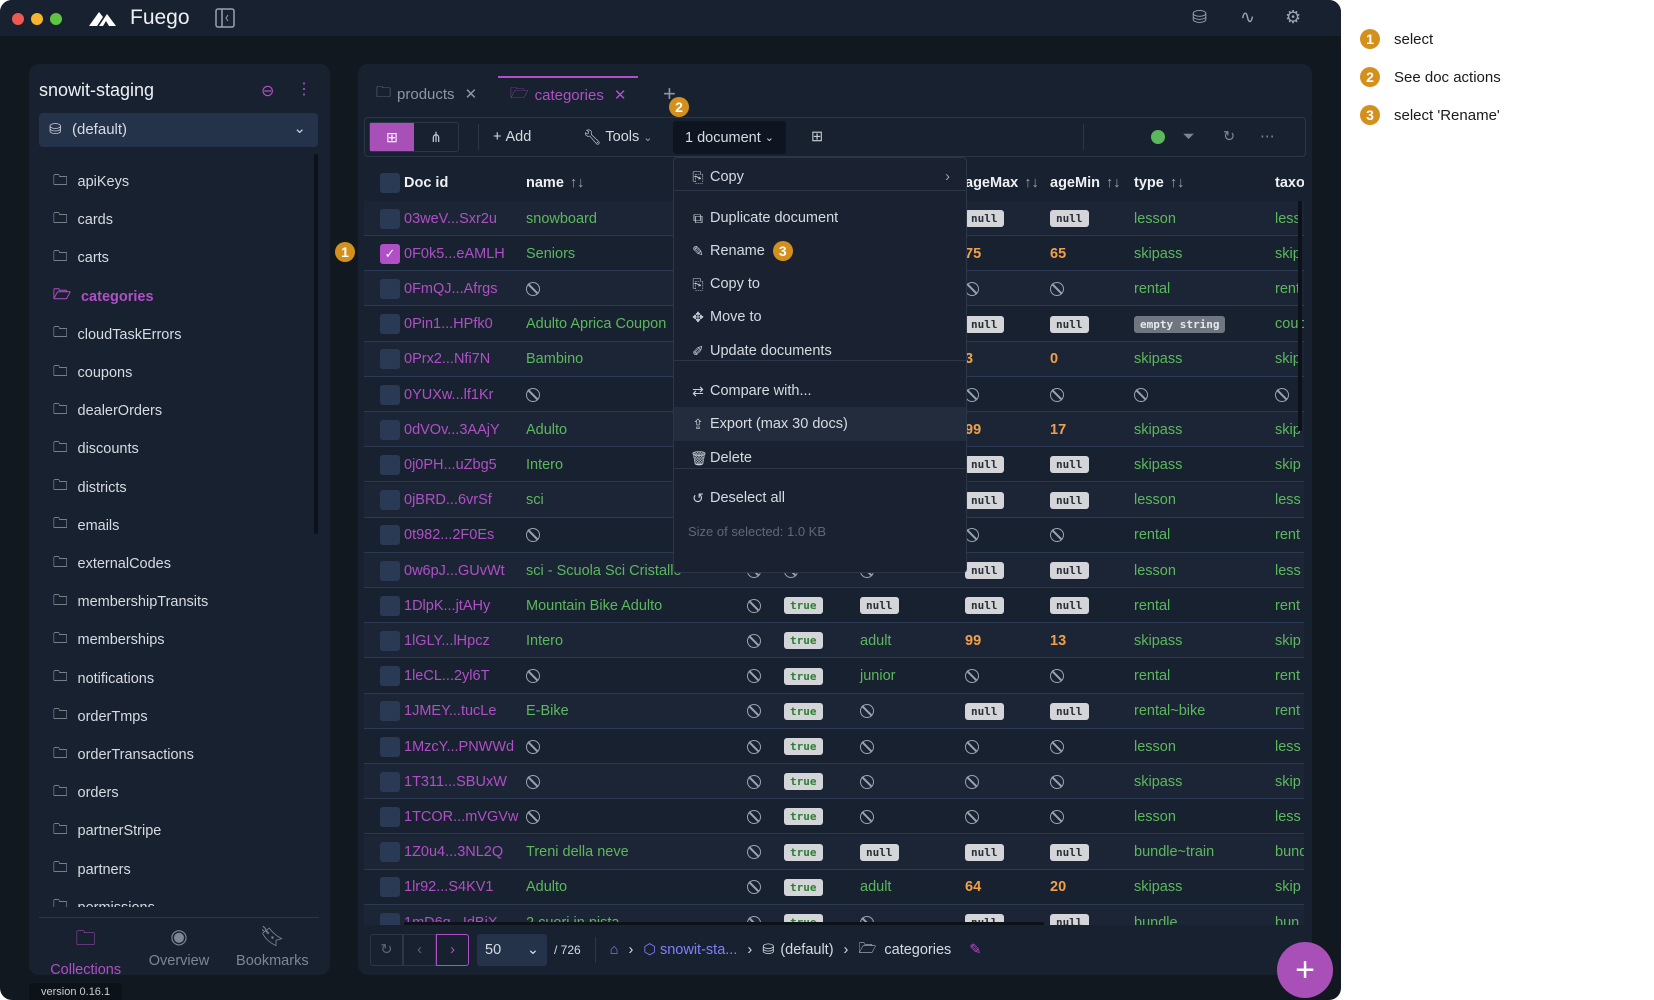 The image size is (1654, 1000). Describe the element at coordinates (447, 359) in the screenshot. I see `doc-id: 0Prx2...Nfi7N` at that location.